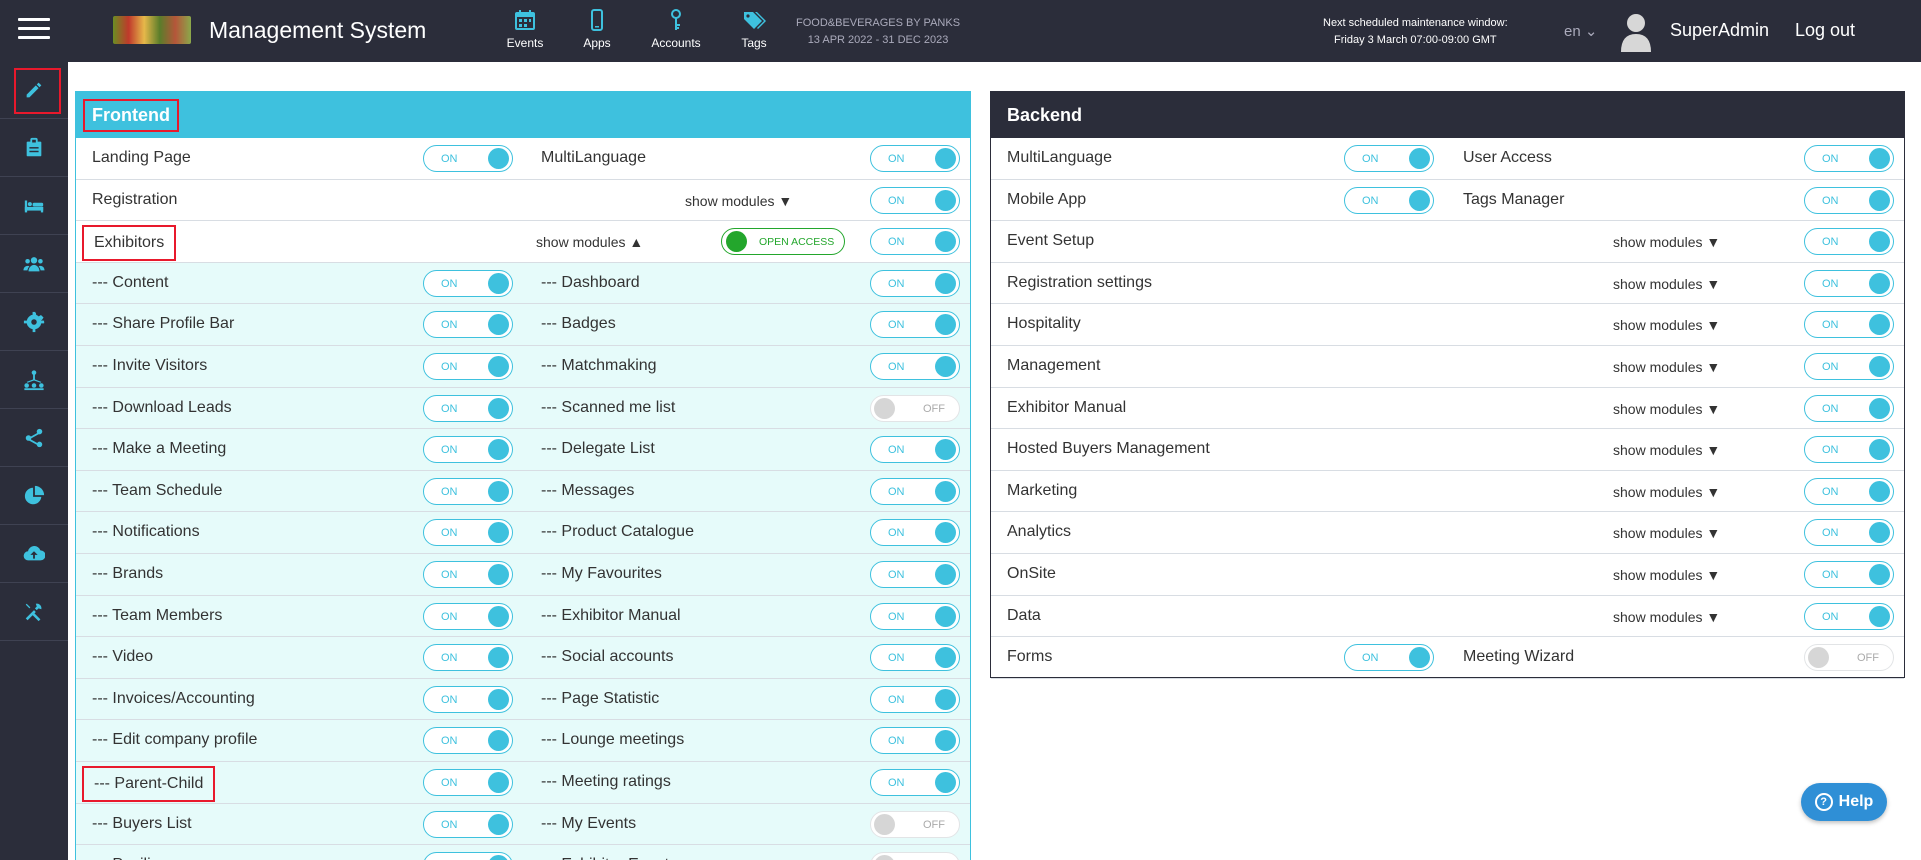 The width and height of the screenshot is (1921, 860). What do you see at coordinates (754, 33) in the screenshot?
I see `nav-tags: Tags` at bounding box center [754, 33].